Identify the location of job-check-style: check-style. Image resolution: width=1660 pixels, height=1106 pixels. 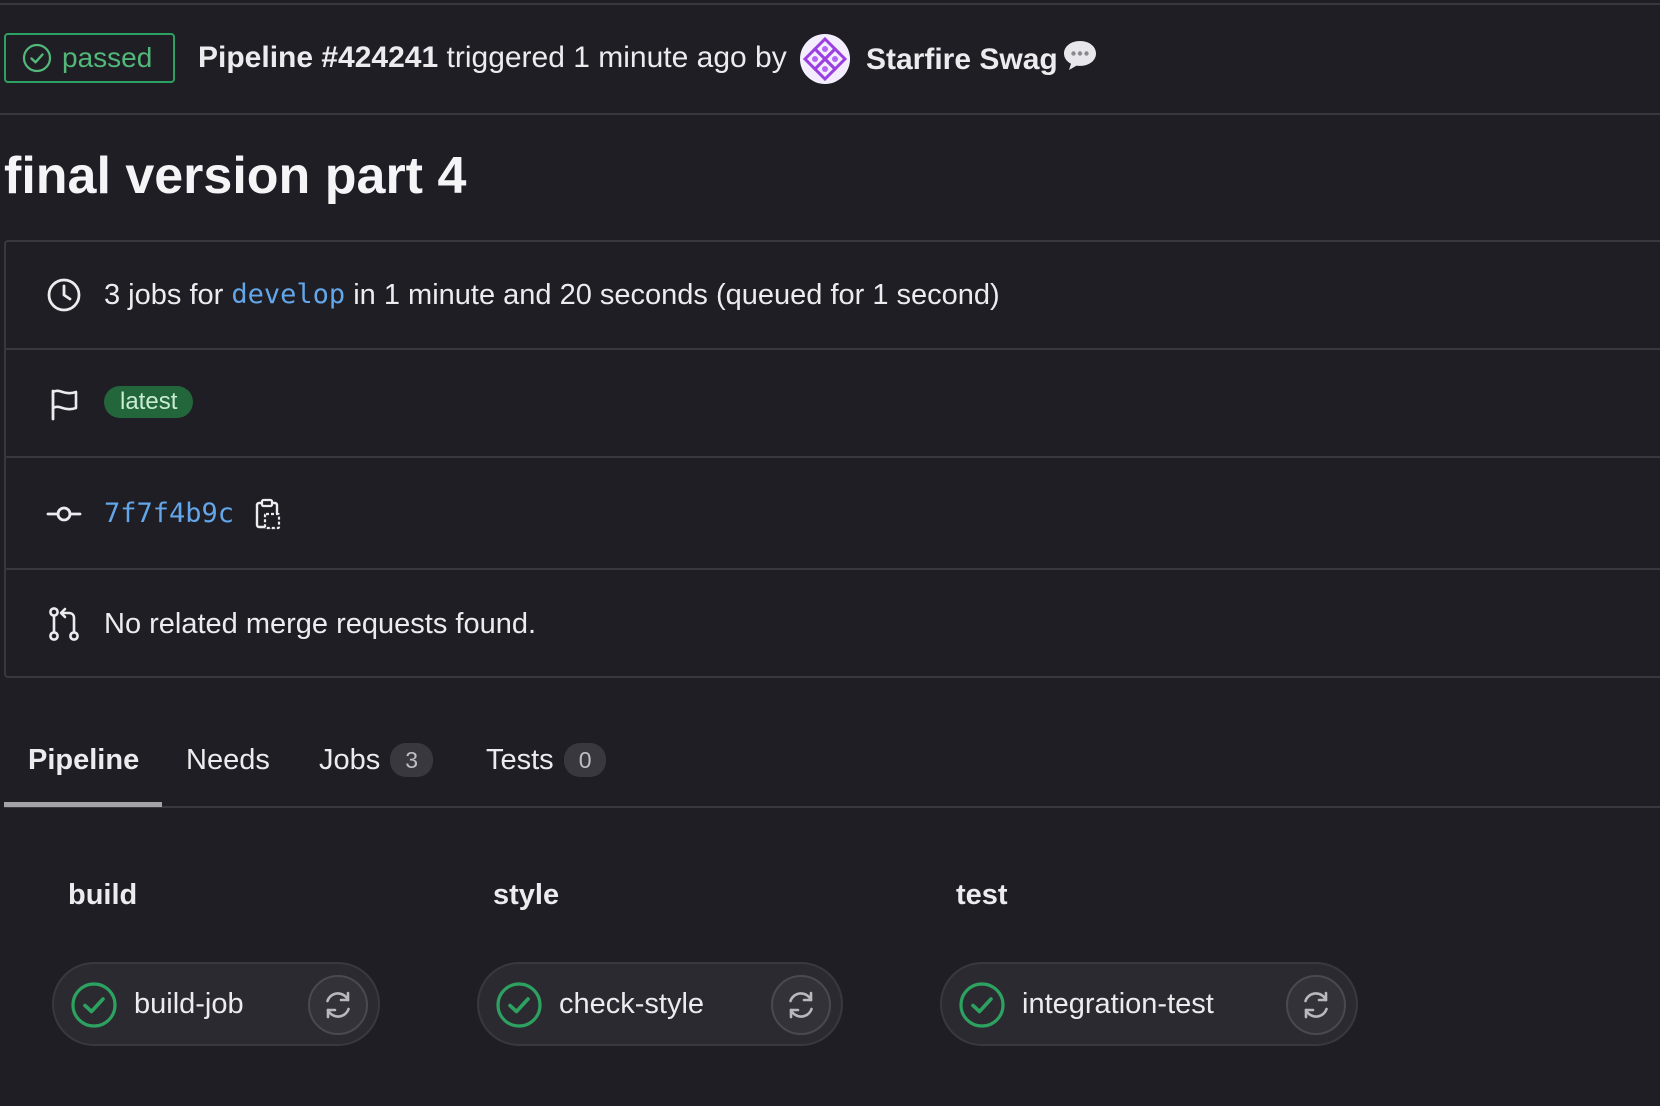
(660, 1004).